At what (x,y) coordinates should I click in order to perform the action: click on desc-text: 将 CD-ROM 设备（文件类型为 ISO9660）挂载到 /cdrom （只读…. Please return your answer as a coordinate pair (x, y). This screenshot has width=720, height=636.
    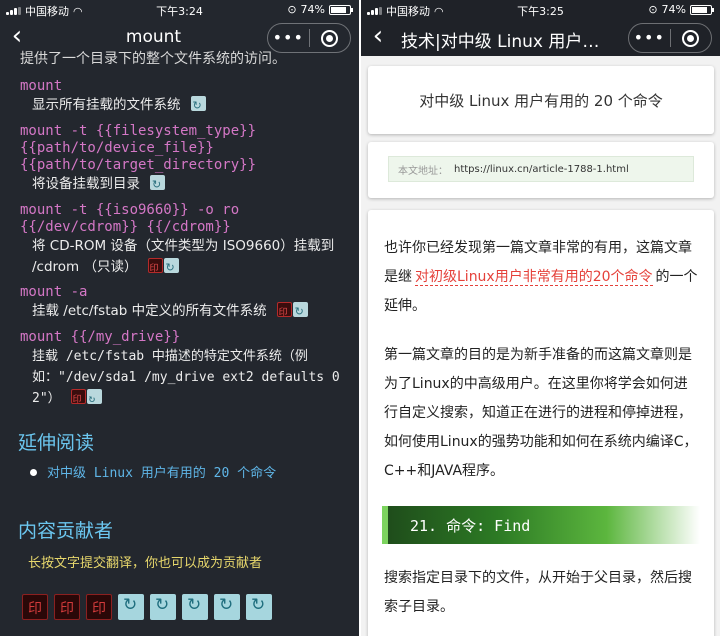
    Looking at the image, I should click on (183, 256).